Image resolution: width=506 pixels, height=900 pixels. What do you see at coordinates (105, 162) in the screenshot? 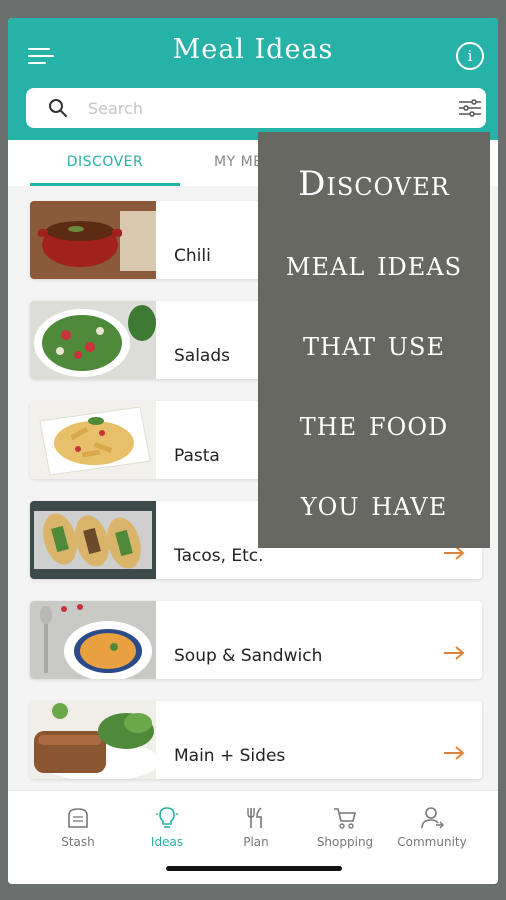
I see `tab-discover: DISCOVER` at bounding box center [105, 162].